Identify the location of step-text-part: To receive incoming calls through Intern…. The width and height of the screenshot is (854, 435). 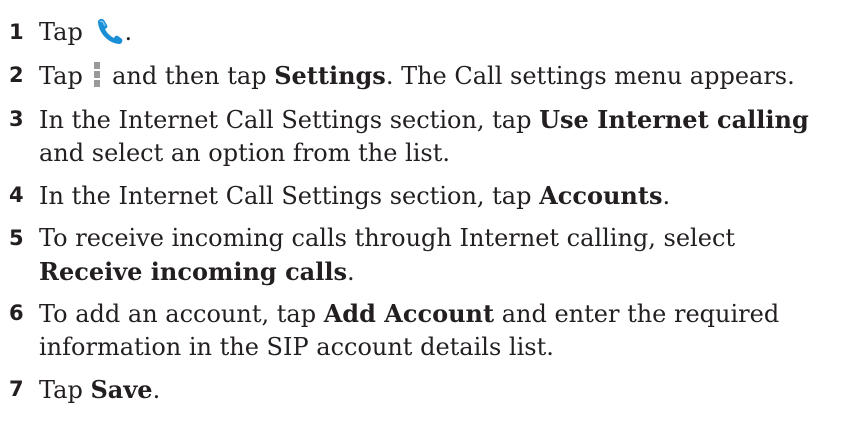
(387, 238).